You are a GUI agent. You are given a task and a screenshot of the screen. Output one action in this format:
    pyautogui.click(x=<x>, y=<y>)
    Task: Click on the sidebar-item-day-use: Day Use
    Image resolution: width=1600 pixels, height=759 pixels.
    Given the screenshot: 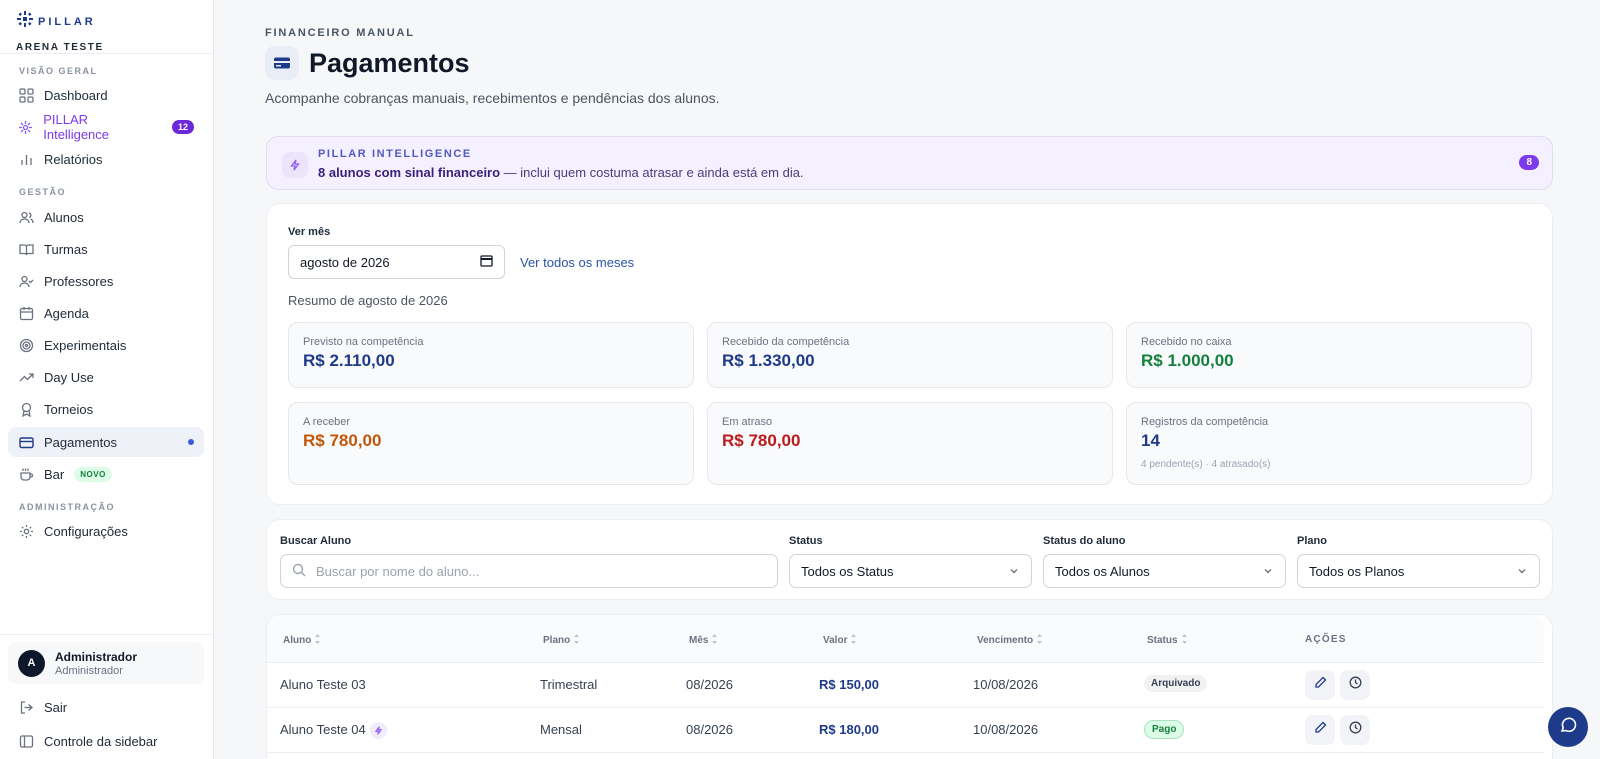 What is the action you would take?
    pyautogui.click(x=106, y=377)
    